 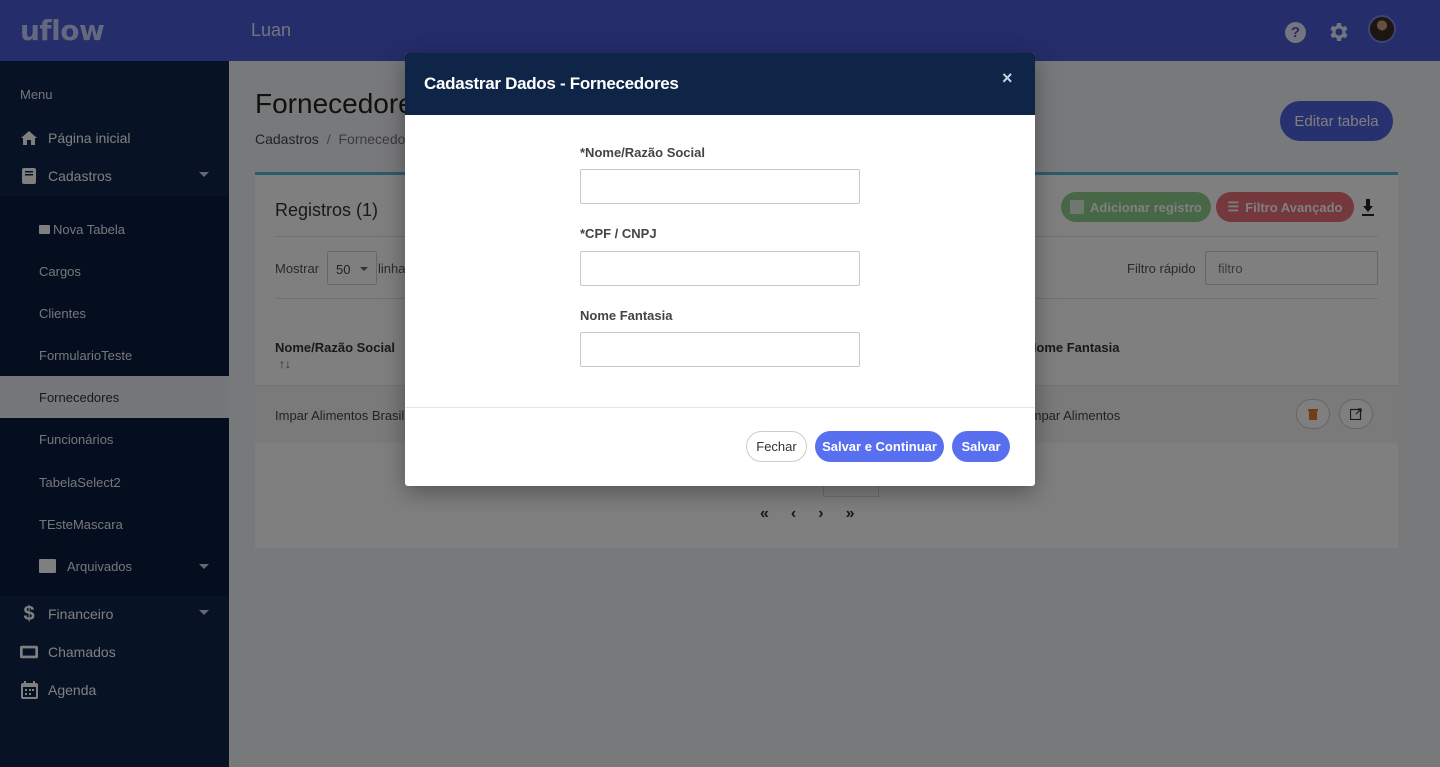 I want to click on field-label-cpf: *CPF / CNPJ, so click(x=618, y=233).